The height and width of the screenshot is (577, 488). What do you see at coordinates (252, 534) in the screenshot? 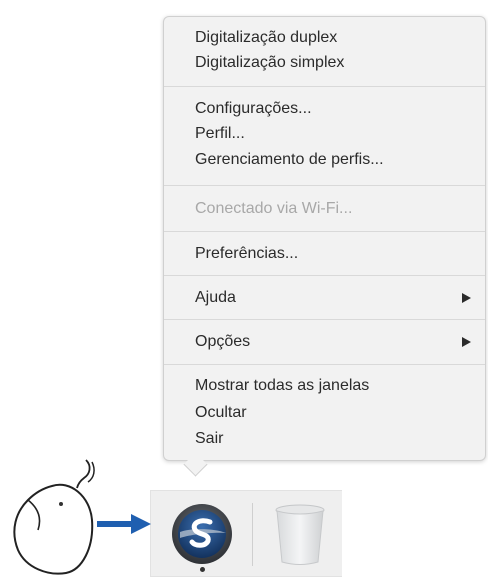
I see `dock-divider` at bounding box center [252, 534].